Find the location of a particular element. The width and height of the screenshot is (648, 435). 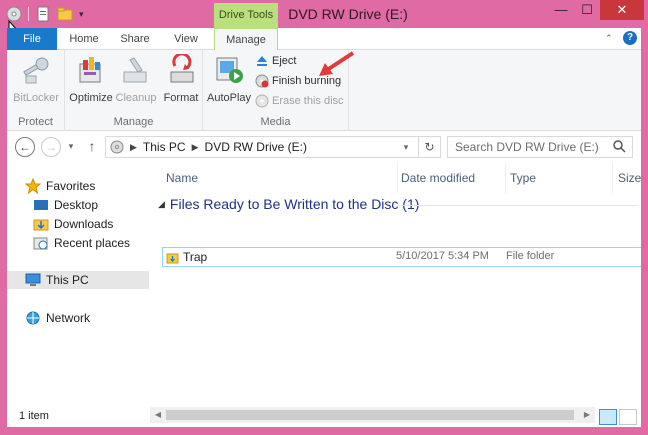

star-icon is located at coordinates (33, 186).